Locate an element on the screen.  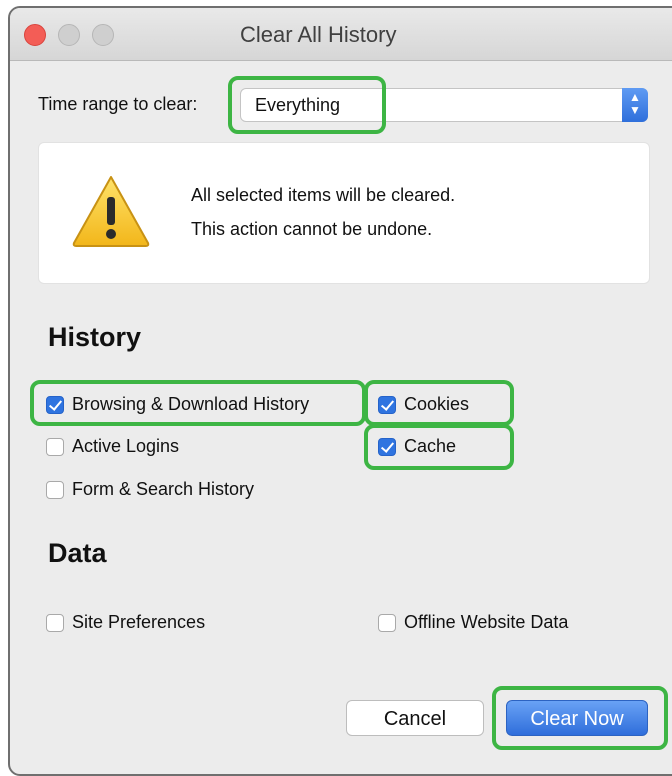
data-heading: Data is located at coordinates (77, 553).